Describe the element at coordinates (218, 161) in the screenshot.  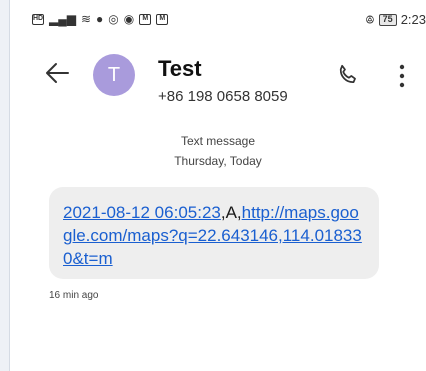
I see `date-label: Thursday, Today` at that location.